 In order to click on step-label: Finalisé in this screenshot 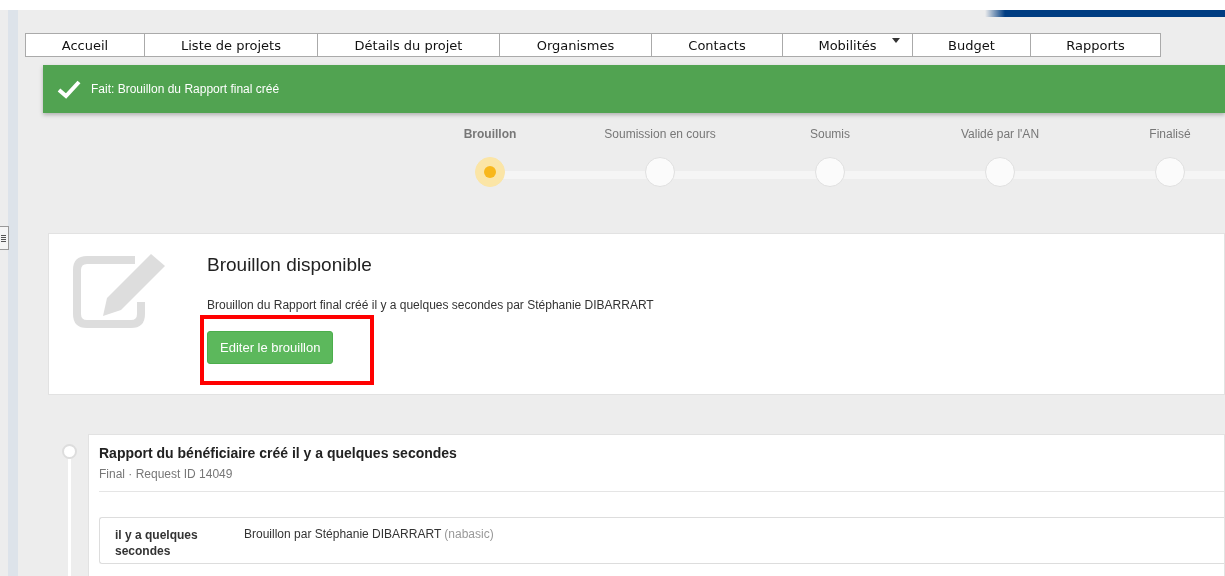, I will do `click(1170, 135)`.